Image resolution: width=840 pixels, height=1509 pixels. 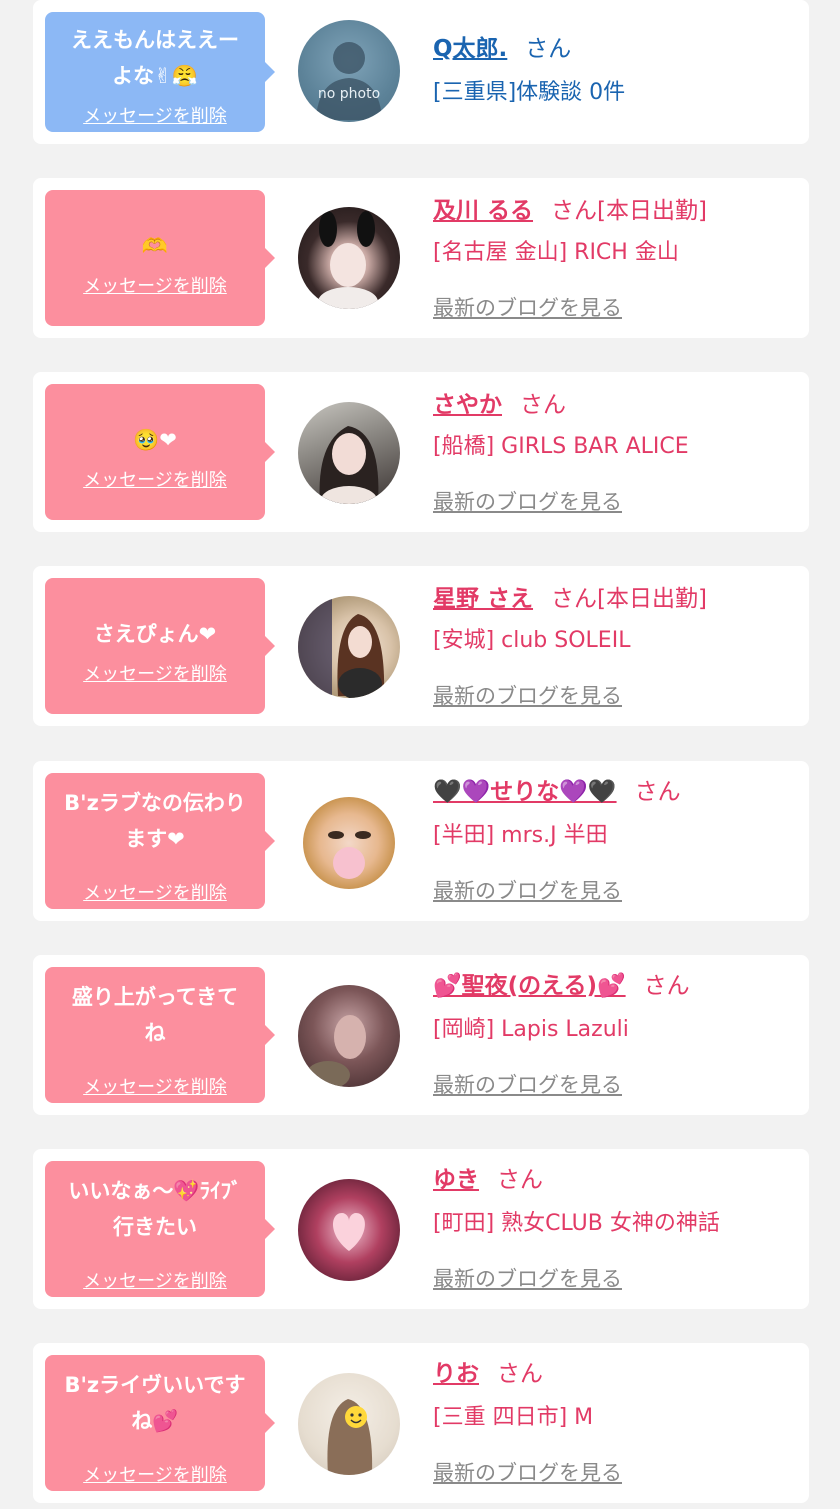 I want to click on message-bubble: 盛り上がってきて ね メッセージを削除, so click(x=160, y=1035).